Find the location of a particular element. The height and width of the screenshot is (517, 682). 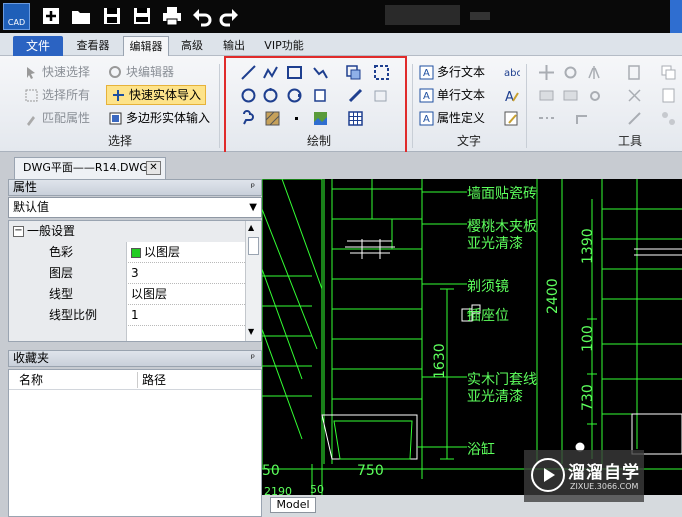

property-group-row: − 一般设置 is located at coordinates (127, 231).